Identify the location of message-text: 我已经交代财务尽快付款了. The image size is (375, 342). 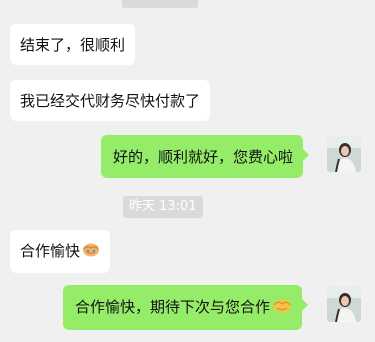
(110, 101).